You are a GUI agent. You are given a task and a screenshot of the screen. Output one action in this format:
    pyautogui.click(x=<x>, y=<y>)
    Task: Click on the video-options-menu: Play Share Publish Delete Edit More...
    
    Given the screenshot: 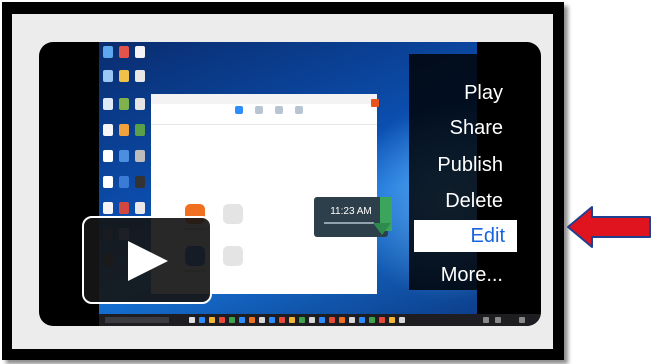 What is the action you would take?
    pyautogui.click(x=463, y=172)
    